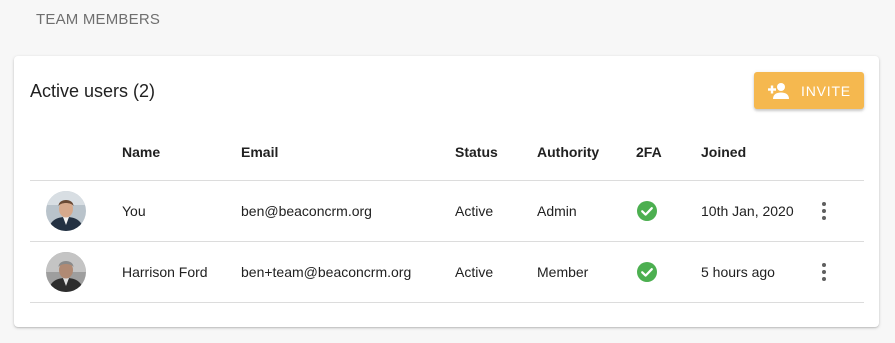  I want to click on header-email: Email, so click(348, 153).